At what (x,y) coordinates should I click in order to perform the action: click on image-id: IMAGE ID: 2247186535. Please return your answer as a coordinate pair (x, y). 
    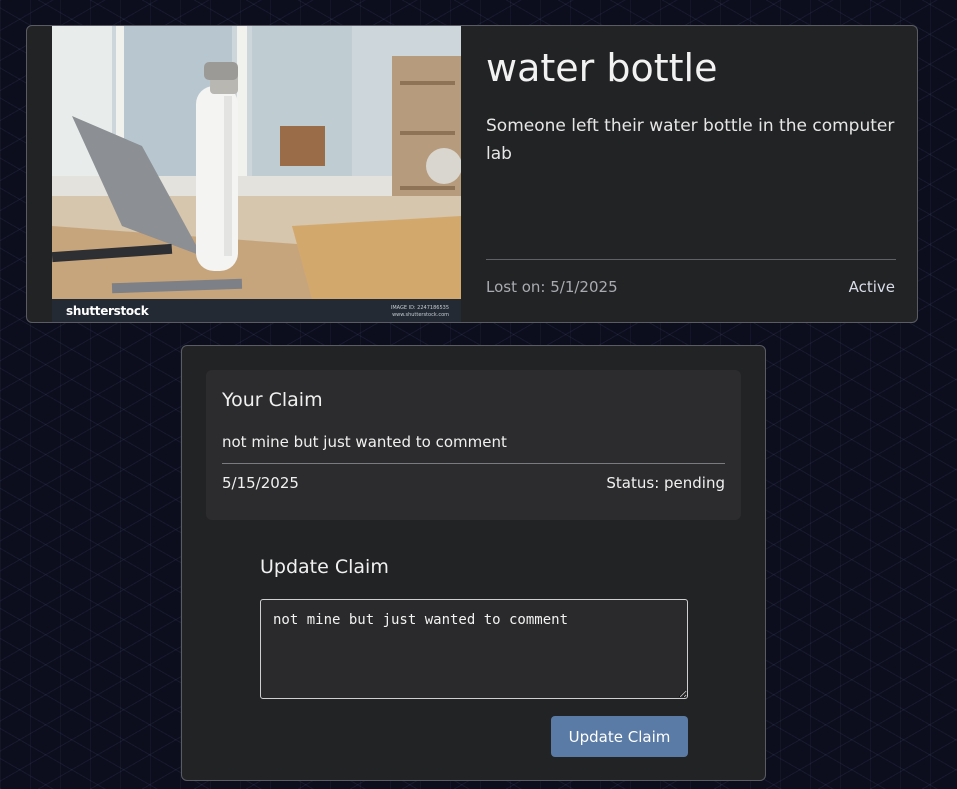
    Looking at the image, I should click on (419, 308).